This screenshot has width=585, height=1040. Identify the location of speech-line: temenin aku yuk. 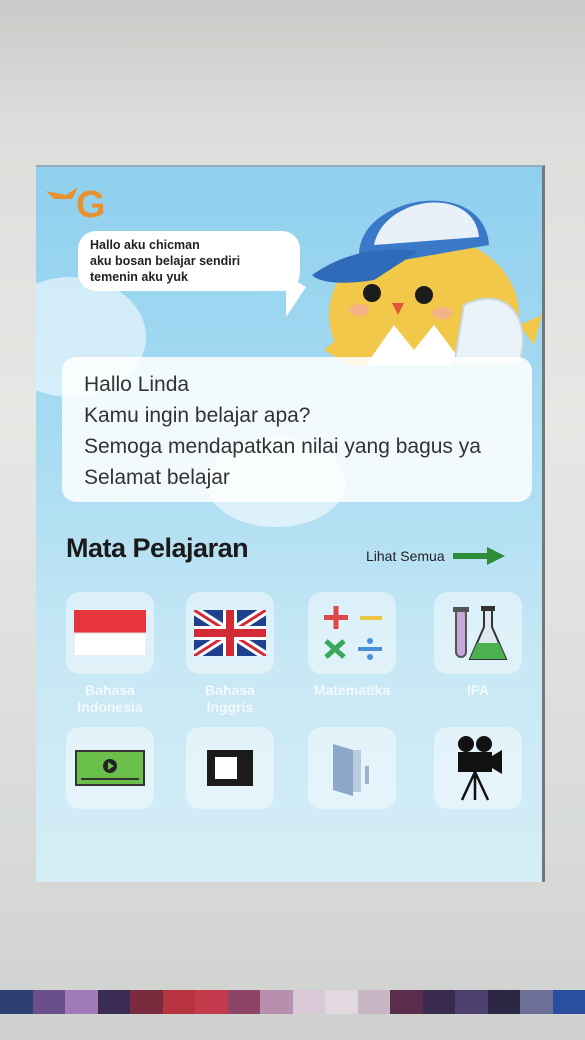
(139, 277).